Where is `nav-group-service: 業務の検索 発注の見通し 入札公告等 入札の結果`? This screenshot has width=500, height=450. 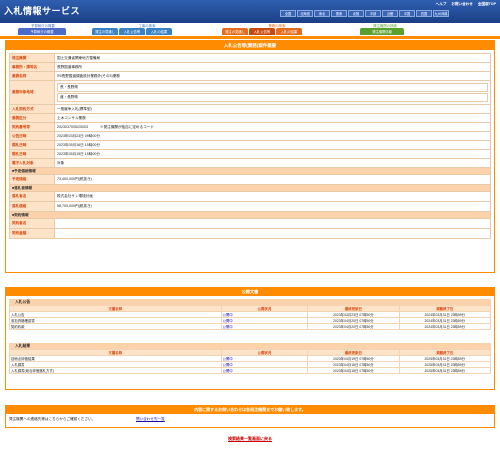 nav-group-service: 業務の検索 発注の見通し 入札公告等 入札の結果 is located at coordinates (277, 29).